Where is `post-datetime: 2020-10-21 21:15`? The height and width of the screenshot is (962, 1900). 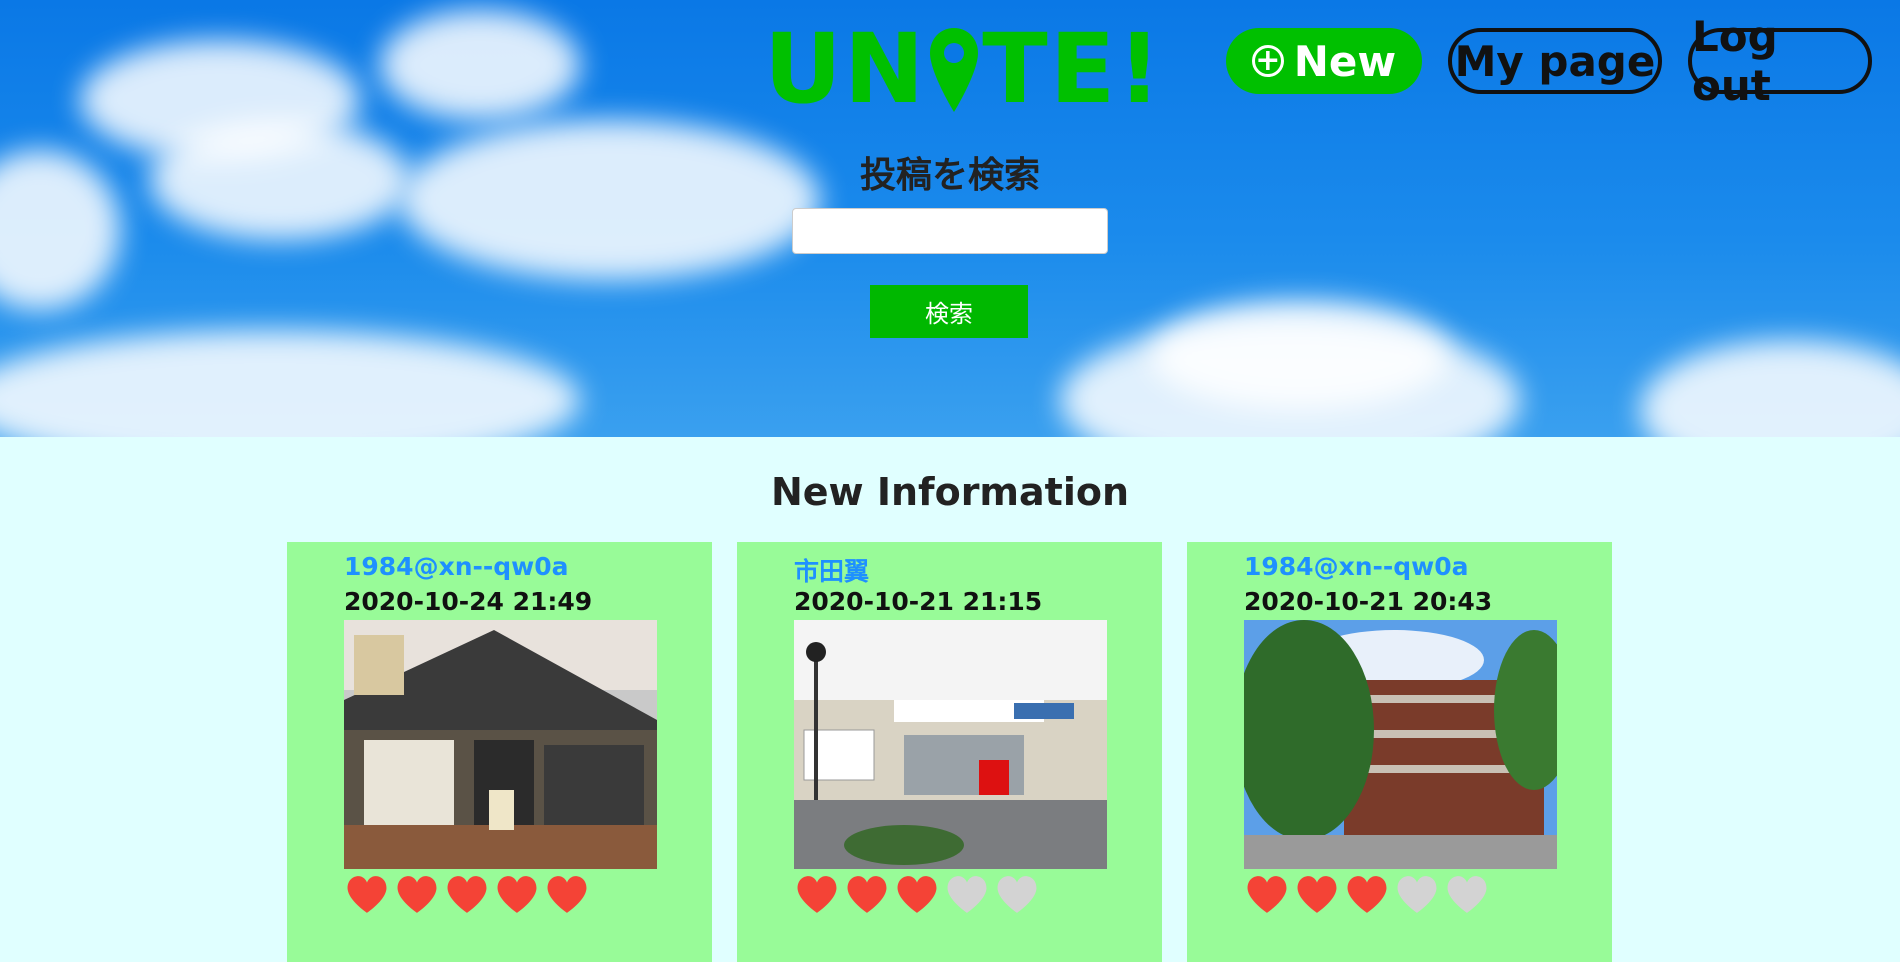 post-datetime: 2020-10-21 21:15 is located at coordinates (918, 601).